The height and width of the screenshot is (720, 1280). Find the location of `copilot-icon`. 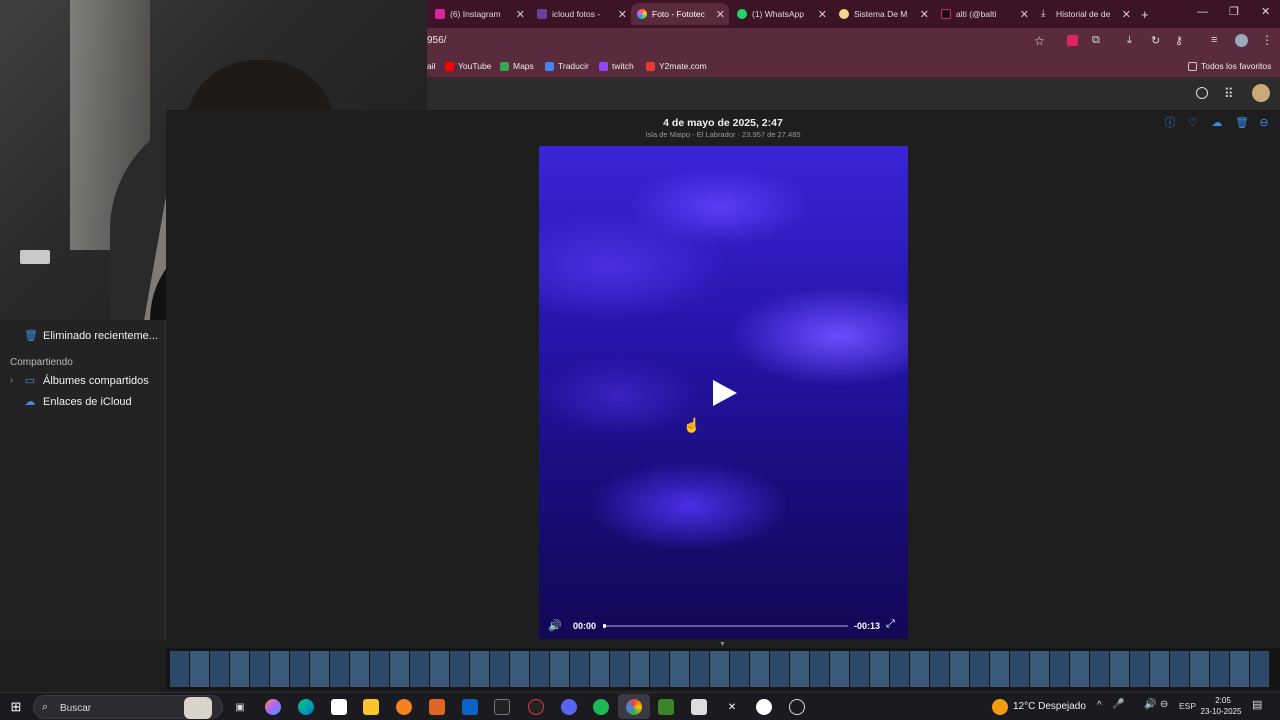

copilot-icon is located at coordinates (273, 707).